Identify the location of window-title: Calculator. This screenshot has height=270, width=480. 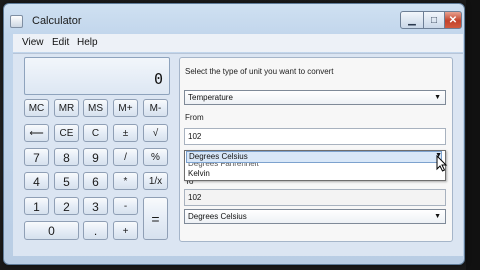
(57, 21).